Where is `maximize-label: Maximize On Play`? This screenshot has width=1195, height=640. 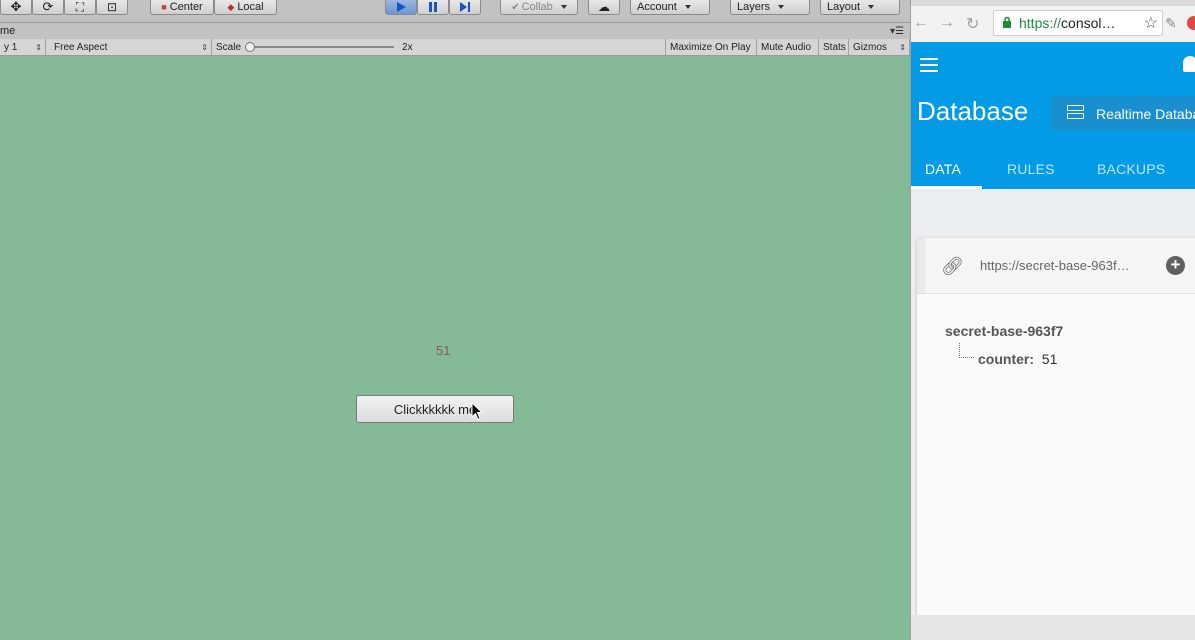
maximize-label: Maximize On Play is located at coordinates (710, 47).